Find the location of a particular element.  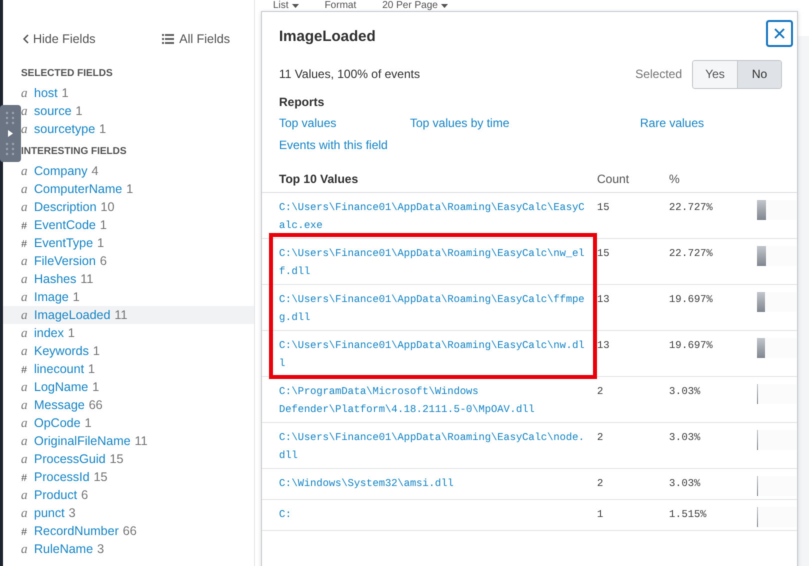

field-item: a Hashes 11 is located at coordinates (57, 279).